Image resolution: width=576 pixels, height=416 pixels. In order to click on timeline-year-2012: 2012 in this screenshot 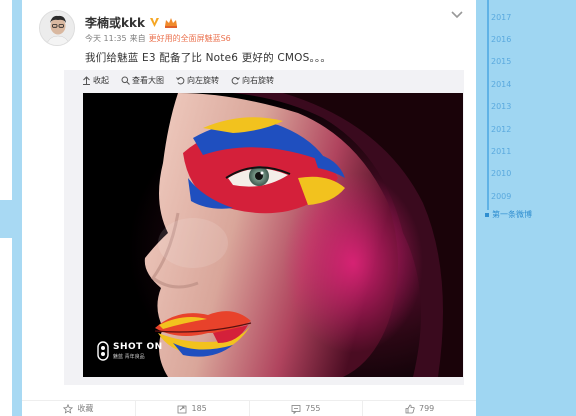, I will do `click(501, 129)`.